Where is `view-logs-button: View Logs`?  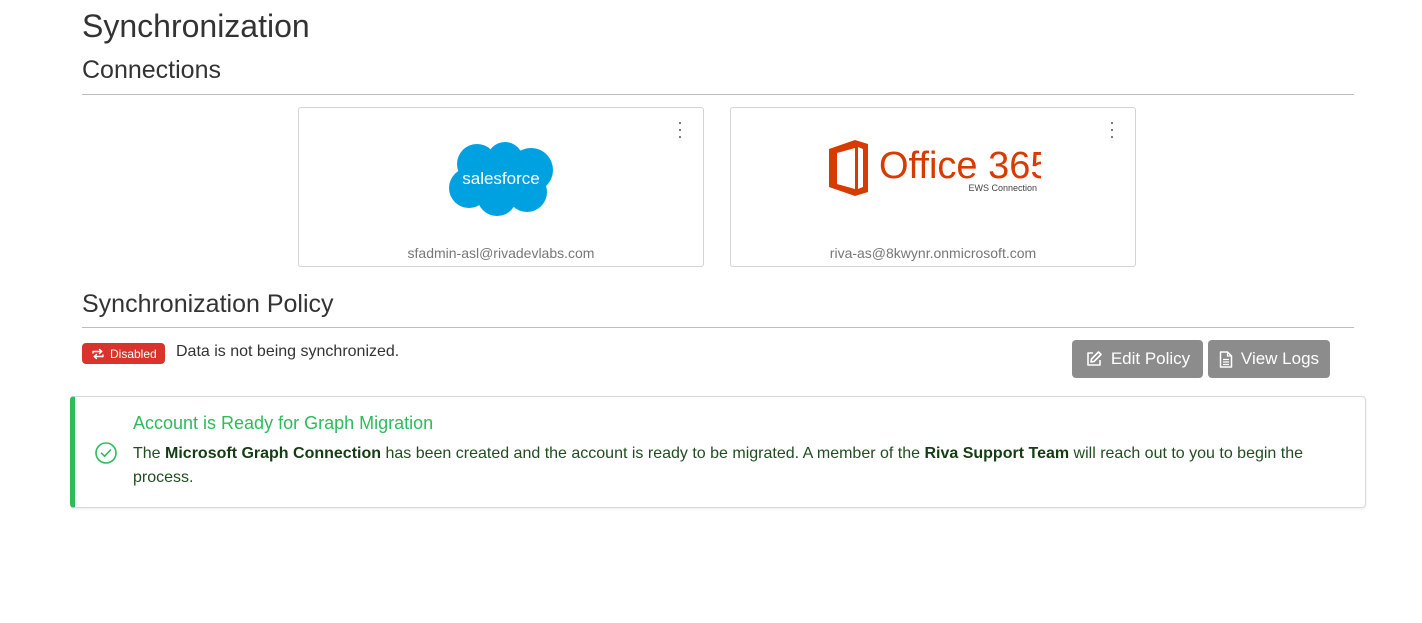 view-logs-button: View Logs is located at coordinates (1269, 359).